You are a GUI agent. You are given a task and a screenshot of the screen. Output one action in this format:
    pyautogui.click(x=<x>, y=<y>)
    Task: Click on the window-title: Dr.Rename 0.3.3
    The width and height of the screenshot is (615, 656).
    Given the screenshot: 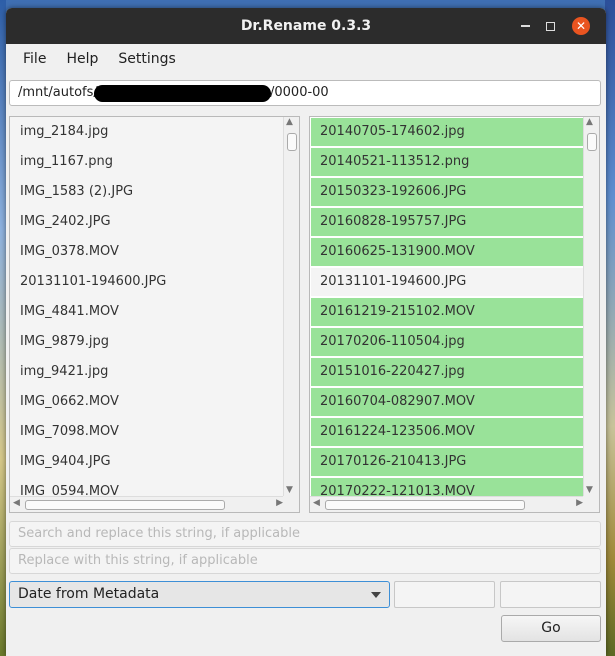 What is the action you would take?
    pyautogui.click(x=306, y=26)
    